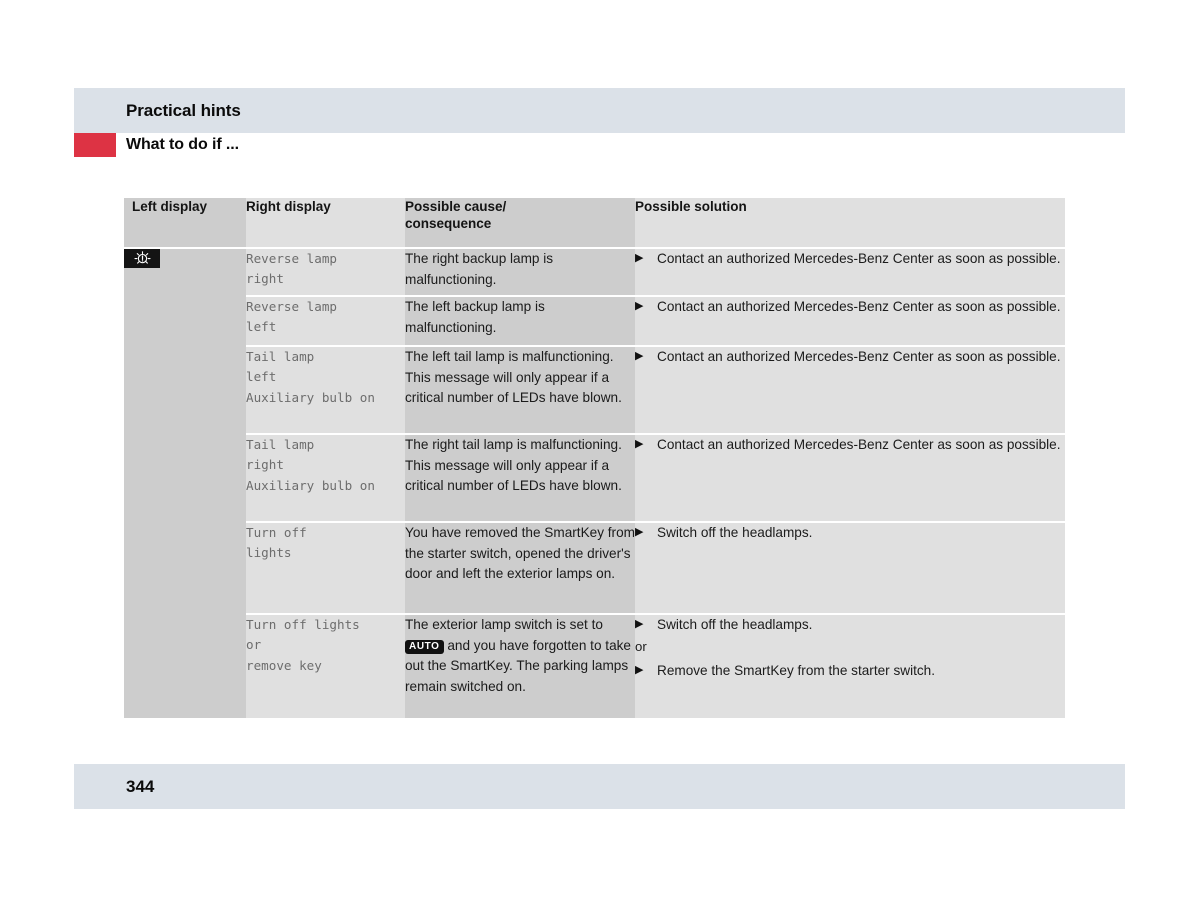 The image size is (1200, 900). Describe the element at coordinates (291, 269) in the screenshot. I see `right-display-text: Reverse lamp right` at that location.